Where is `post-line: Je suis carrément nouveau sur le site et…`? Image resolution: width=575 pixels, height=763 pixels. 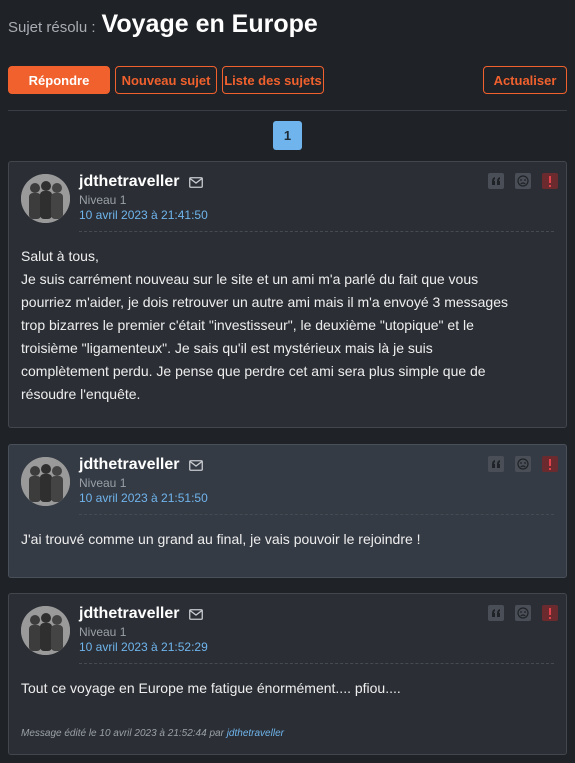
post-line: Je suis carrément nouveau sur le site et… is located at coordinates (250, 279).